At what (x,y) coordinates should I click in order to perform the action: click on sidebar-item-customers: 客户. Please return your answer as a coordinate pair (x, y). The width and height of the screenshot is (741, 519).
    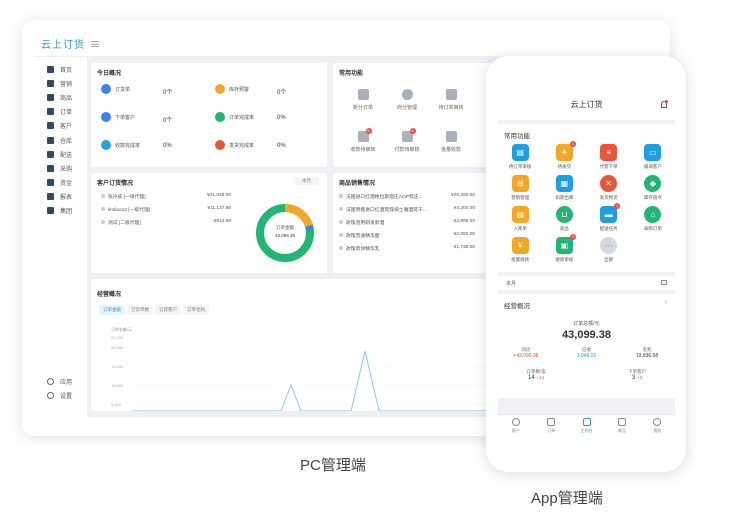
    Looking at the image, I should click on (61, 126).